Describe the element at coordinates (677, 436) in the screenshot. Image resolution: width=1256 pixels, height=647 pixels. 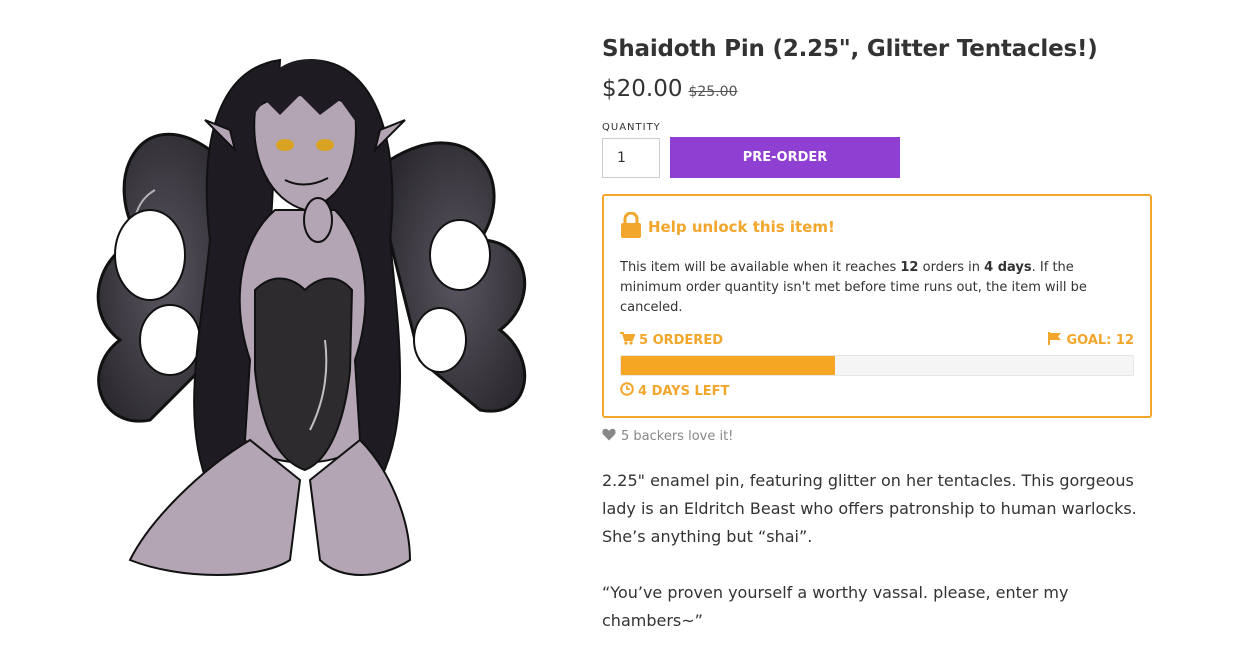
I see `backers-text: 5 backers love it!` at that location.